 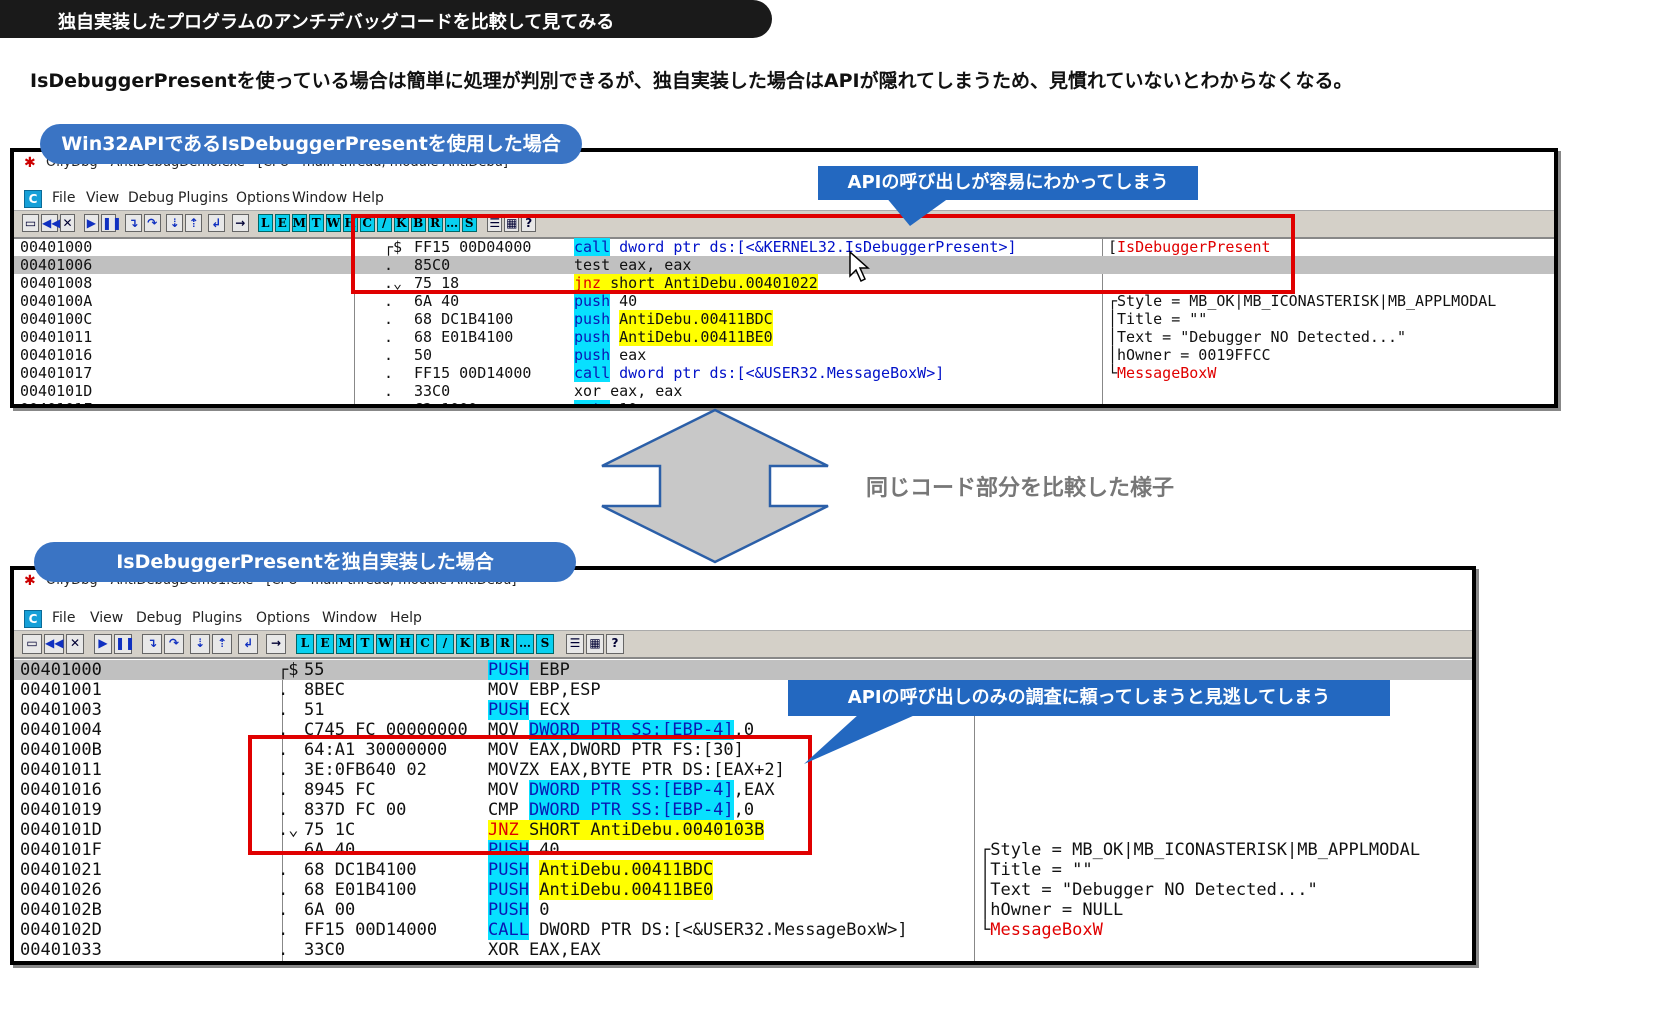 I want to click on asm-token: AntiDebu.00411BDC, so click(x=696, y=319).